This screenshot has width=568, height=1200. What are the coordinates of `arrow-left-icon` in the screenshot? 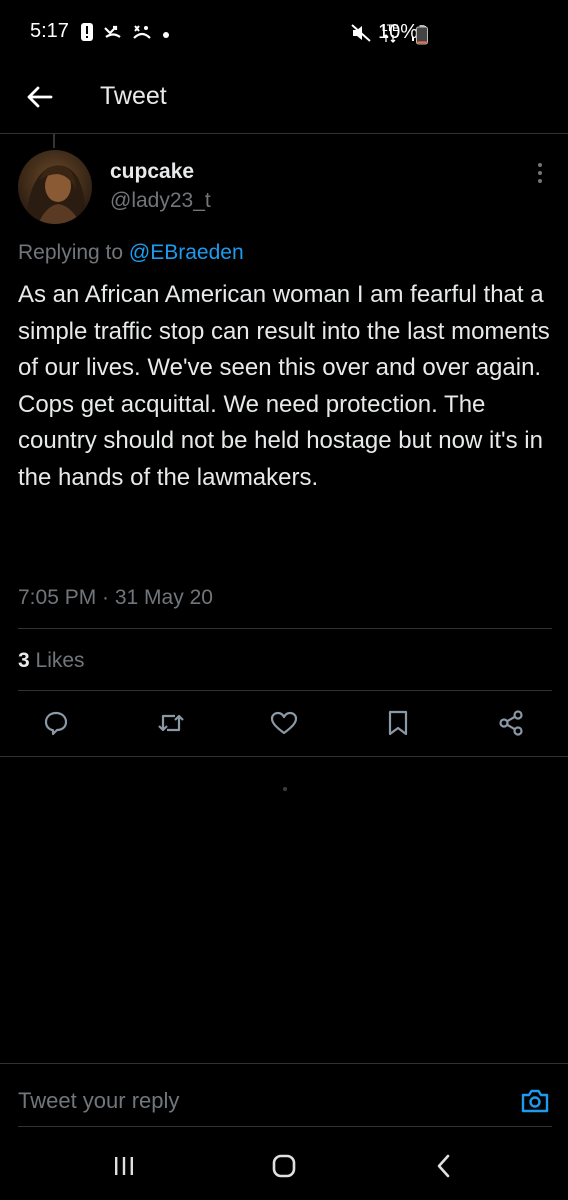 It's located at (40, 97).